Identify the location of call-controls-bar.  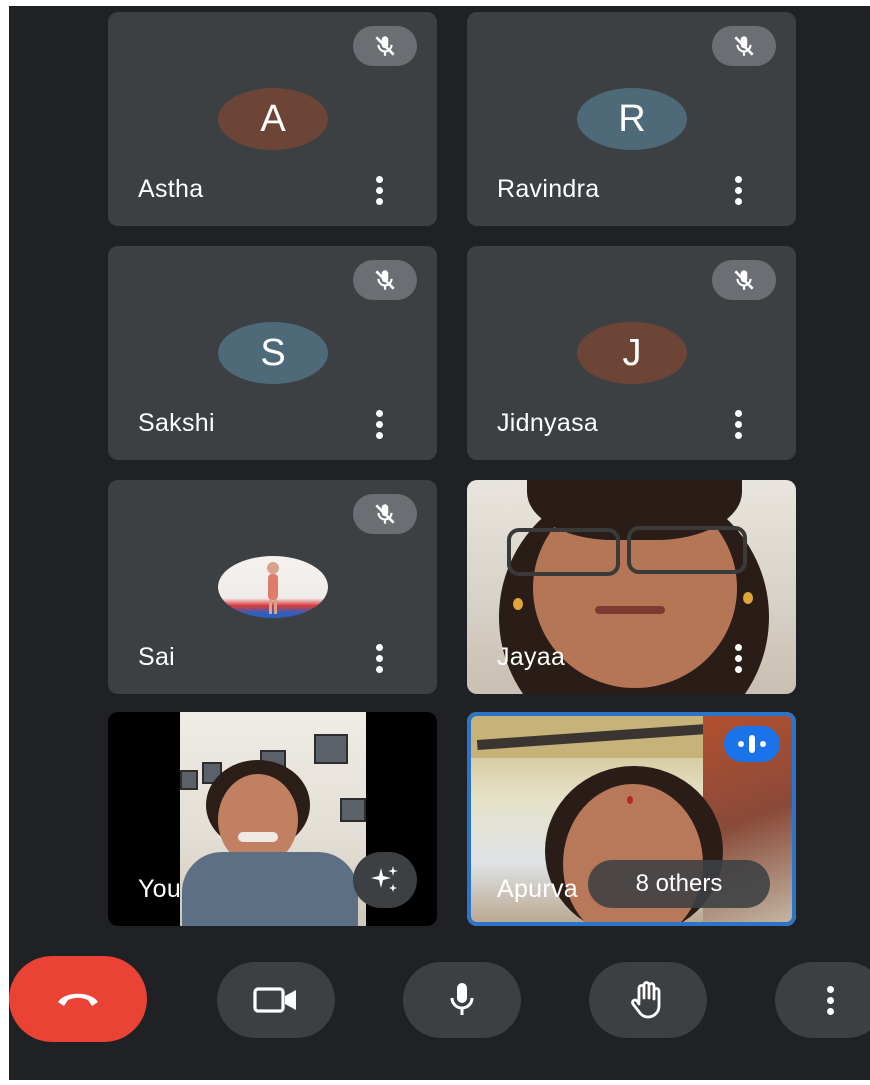
(439, 1013).